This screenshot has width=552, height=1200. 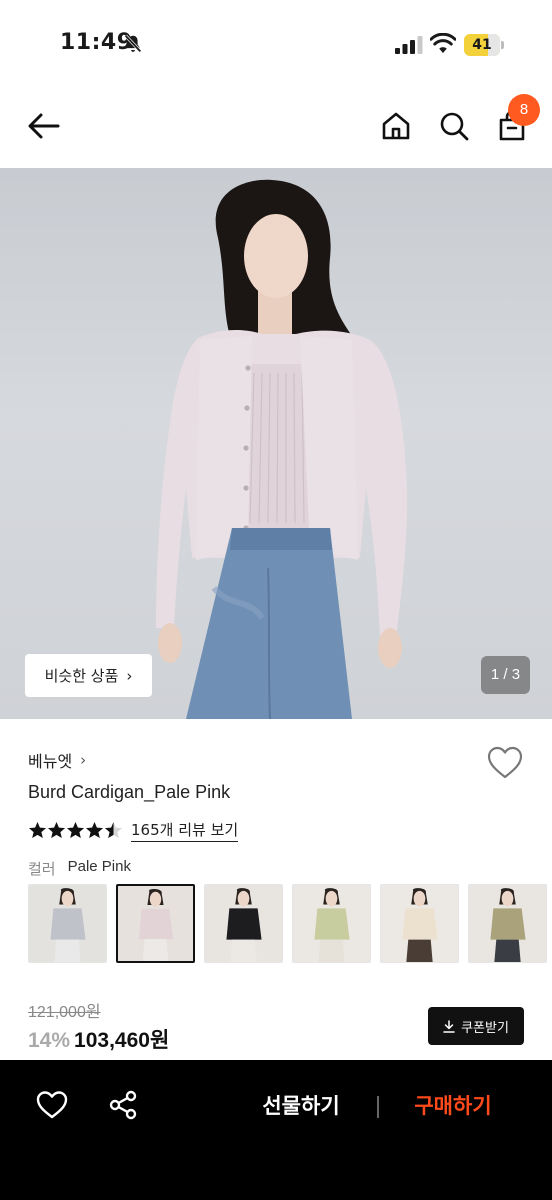 I want to click on color-row: 컬러 Pale Pink, so click(x=79, y=868).